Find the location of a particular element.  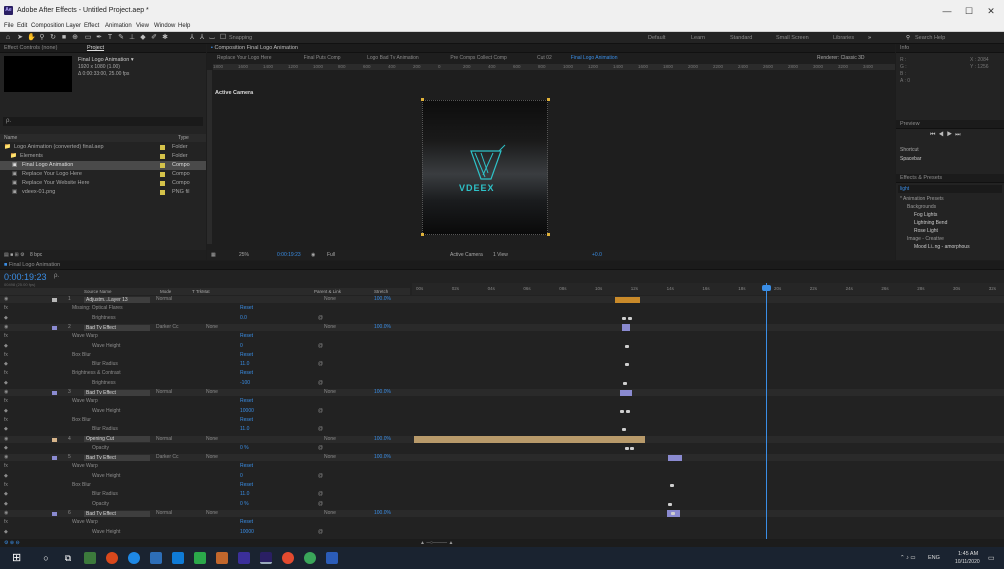

timeline-layer-row: ◉ 3 Bad Tv Effect Normal None None 100.0% is located at coordinates (502, 393).